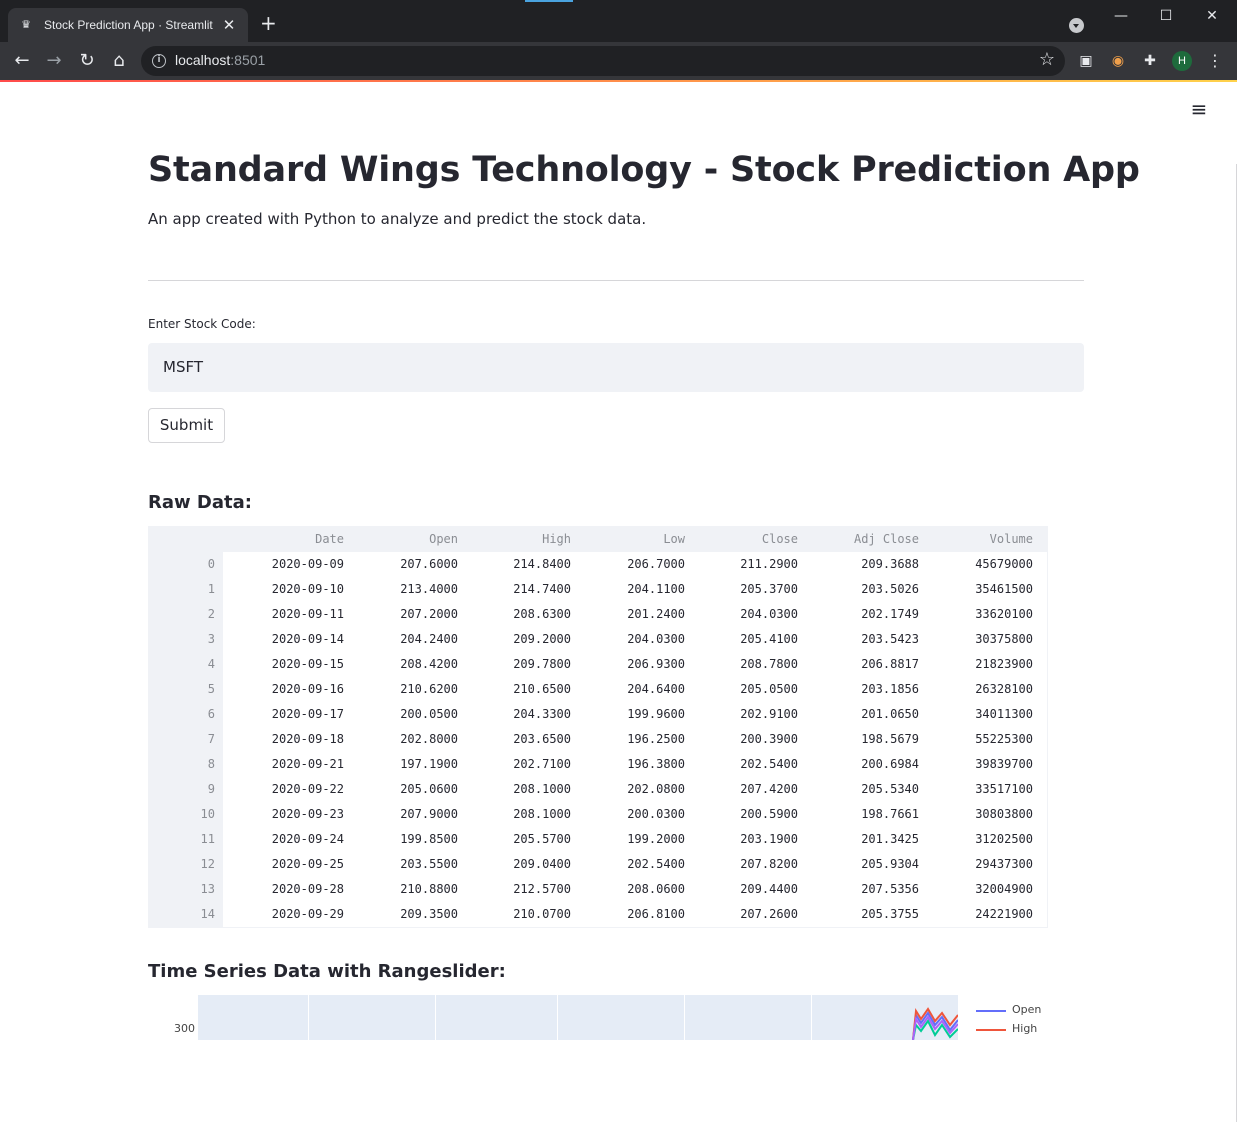 Image resolution: width=1237 pixels, height=1122 pixels. Describe the element at coordinates (542, 639) in the screenshot. I see `table-cell: 209.2000` at that location.